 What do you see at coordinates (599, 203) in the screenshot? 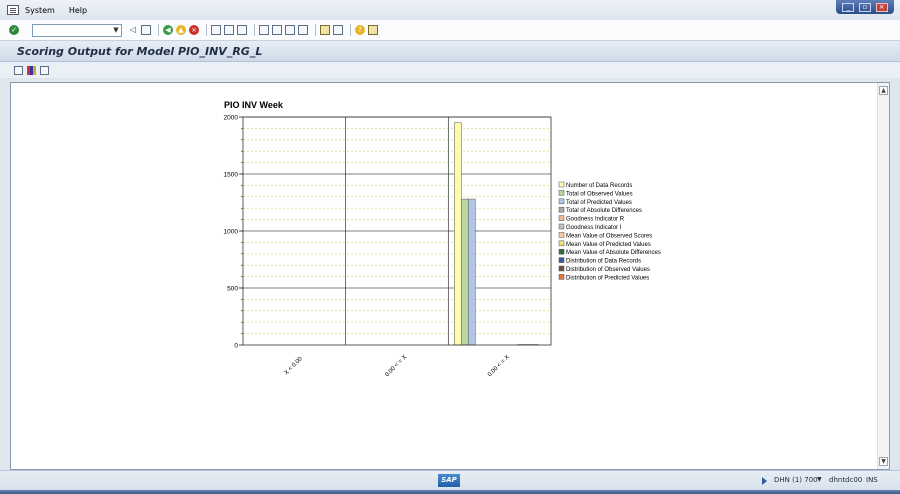
I see `legend-label: Total of Predicted Values` at bounding box center [599, 203].